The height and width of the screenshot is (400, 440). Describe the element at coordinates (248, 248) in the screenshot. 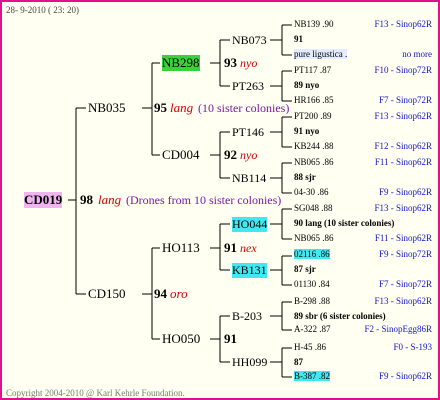

I see `gen2-ho113-breed: nex` at that location.